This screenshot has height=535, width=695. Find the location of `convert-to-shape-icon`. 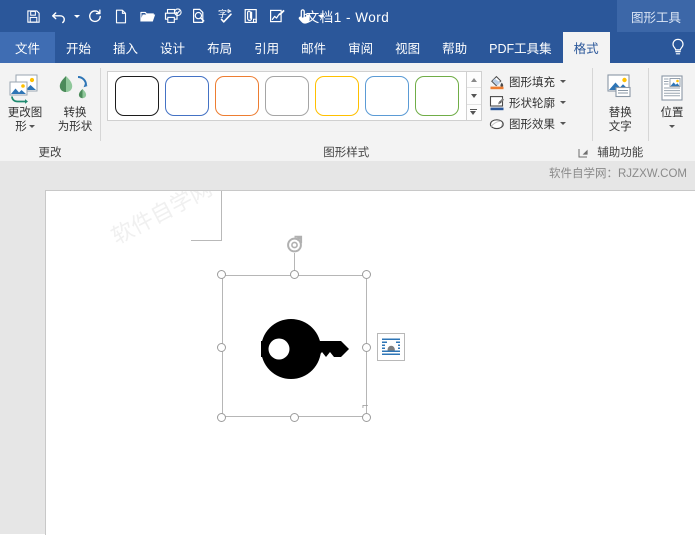

convert-to-shape-icon is located at coordinates (75, 87).